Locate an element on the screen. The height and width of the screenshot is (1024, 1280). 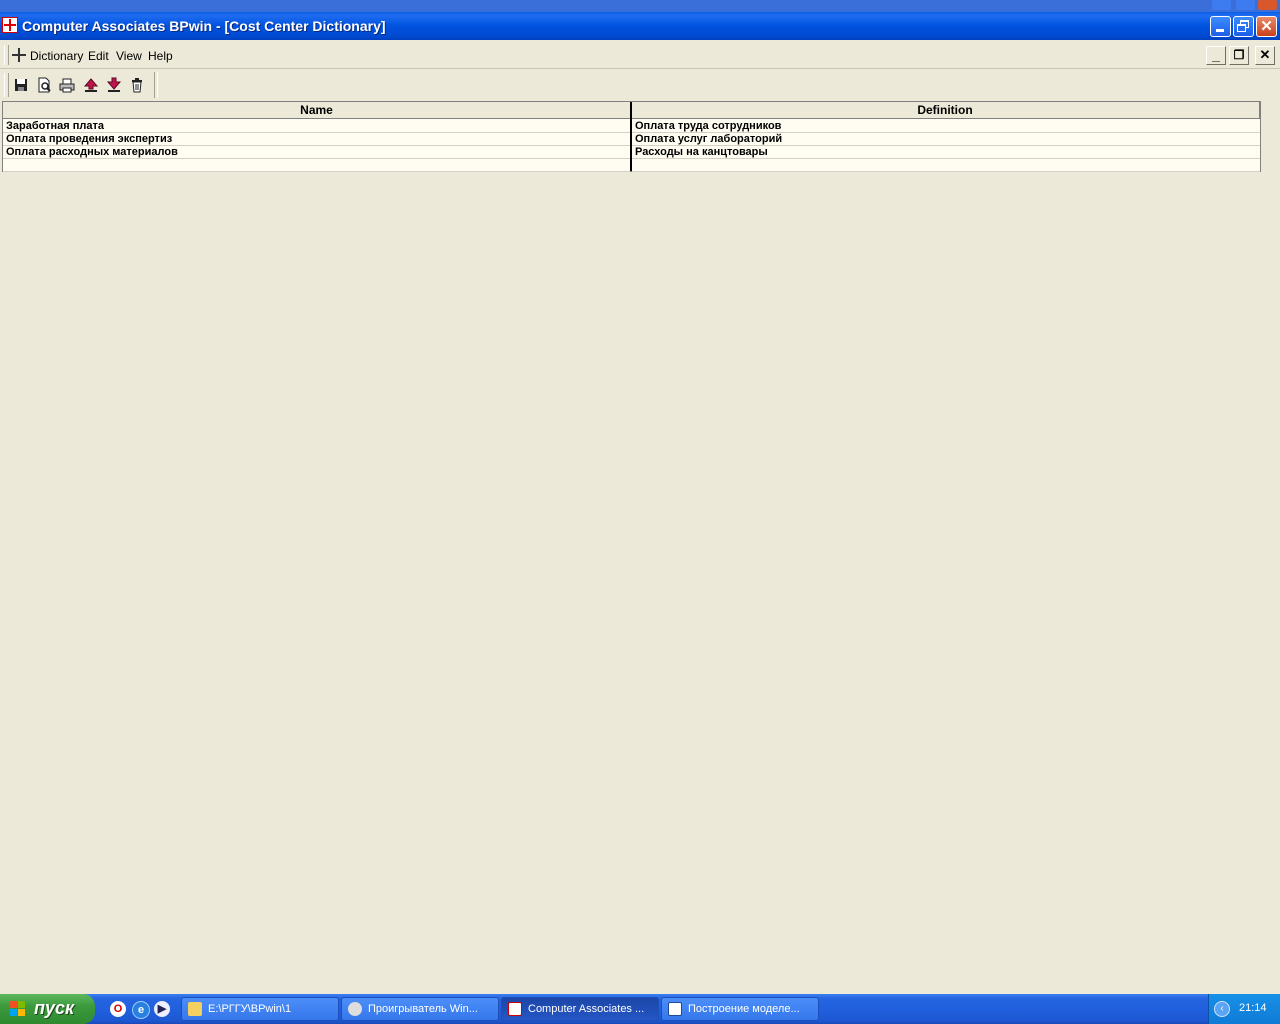
start-button: пуск is located at coordinates (47, 1009).